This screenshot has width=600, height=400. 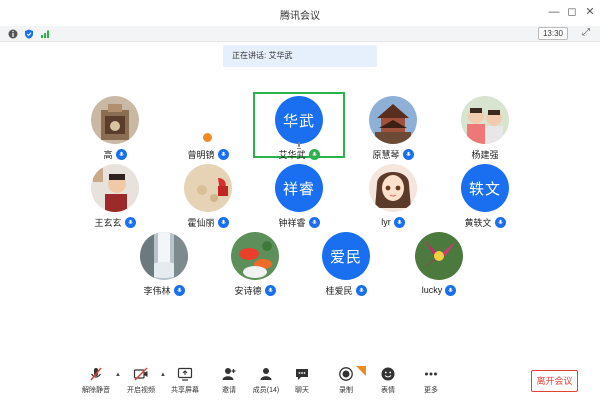 What do you see at coordinates (388, 374) in the screenshot?
I see `emoji-icon` at bounding box center [388, 374].